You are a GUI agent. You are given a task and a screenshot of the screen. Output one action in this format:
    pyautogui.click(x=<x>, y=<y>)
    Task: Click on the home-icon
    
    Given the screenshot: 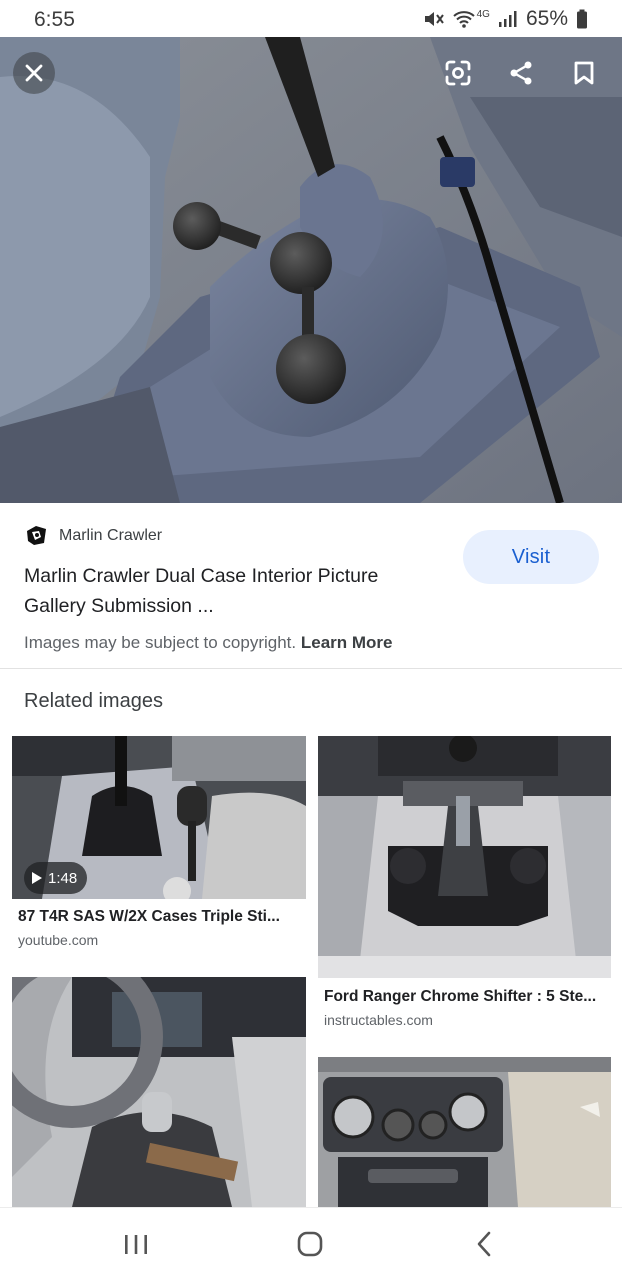 What is the action you would take?
    pyautogui.click(x=310, y=1244)
    